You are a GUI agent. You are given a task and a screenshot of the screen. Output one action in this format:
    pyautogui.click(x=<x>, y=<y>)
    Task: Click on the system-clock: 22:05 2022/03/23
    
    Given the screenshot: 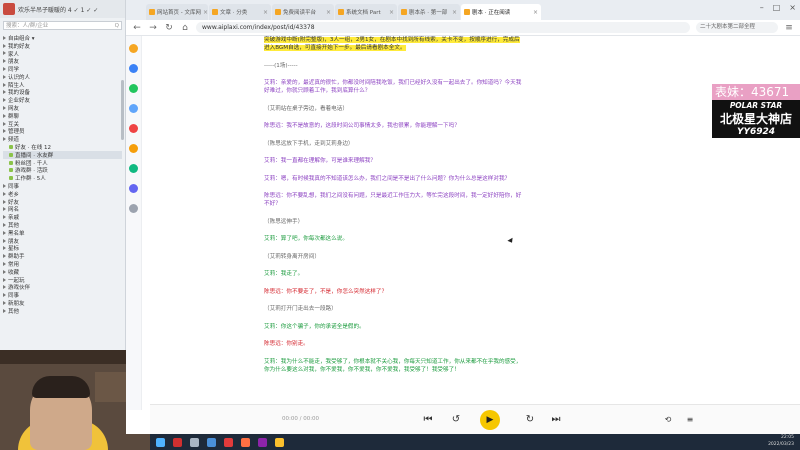 What is the action you would take?
    pyautogui.click(x=781, y=441)
    